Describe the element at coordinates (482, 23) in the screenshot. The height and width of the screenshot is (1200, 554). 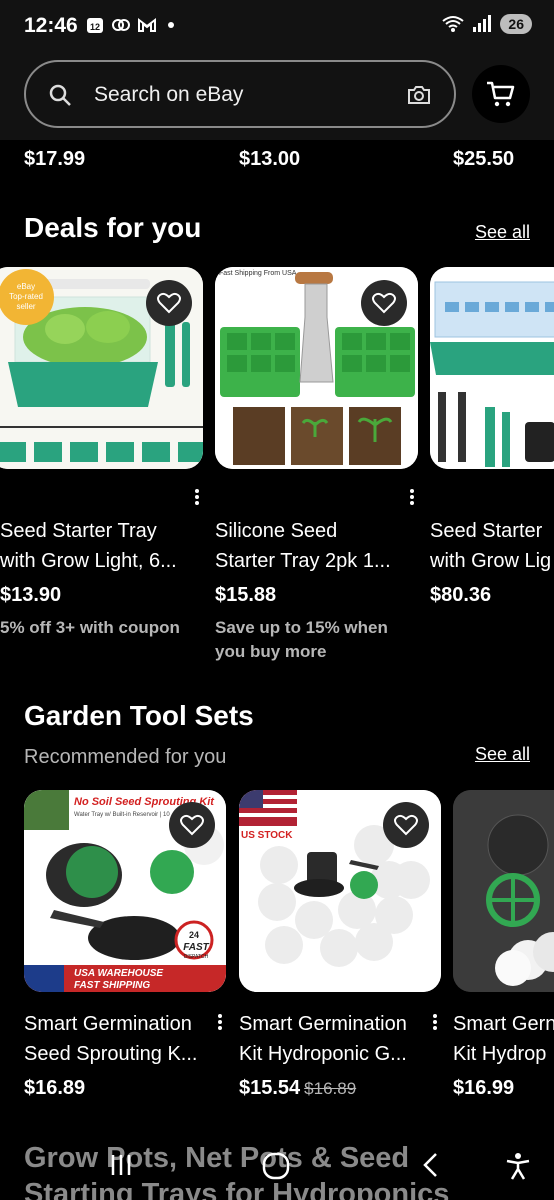
I see `signal-icon` at that location.